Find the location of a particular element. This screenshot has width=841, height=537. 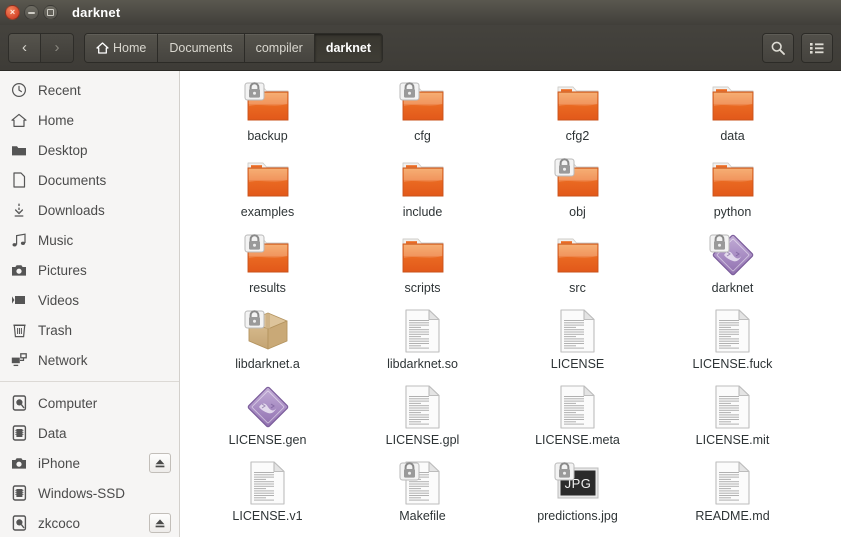

breadcrumb-label: darknet is located at coordinates (348, 47).